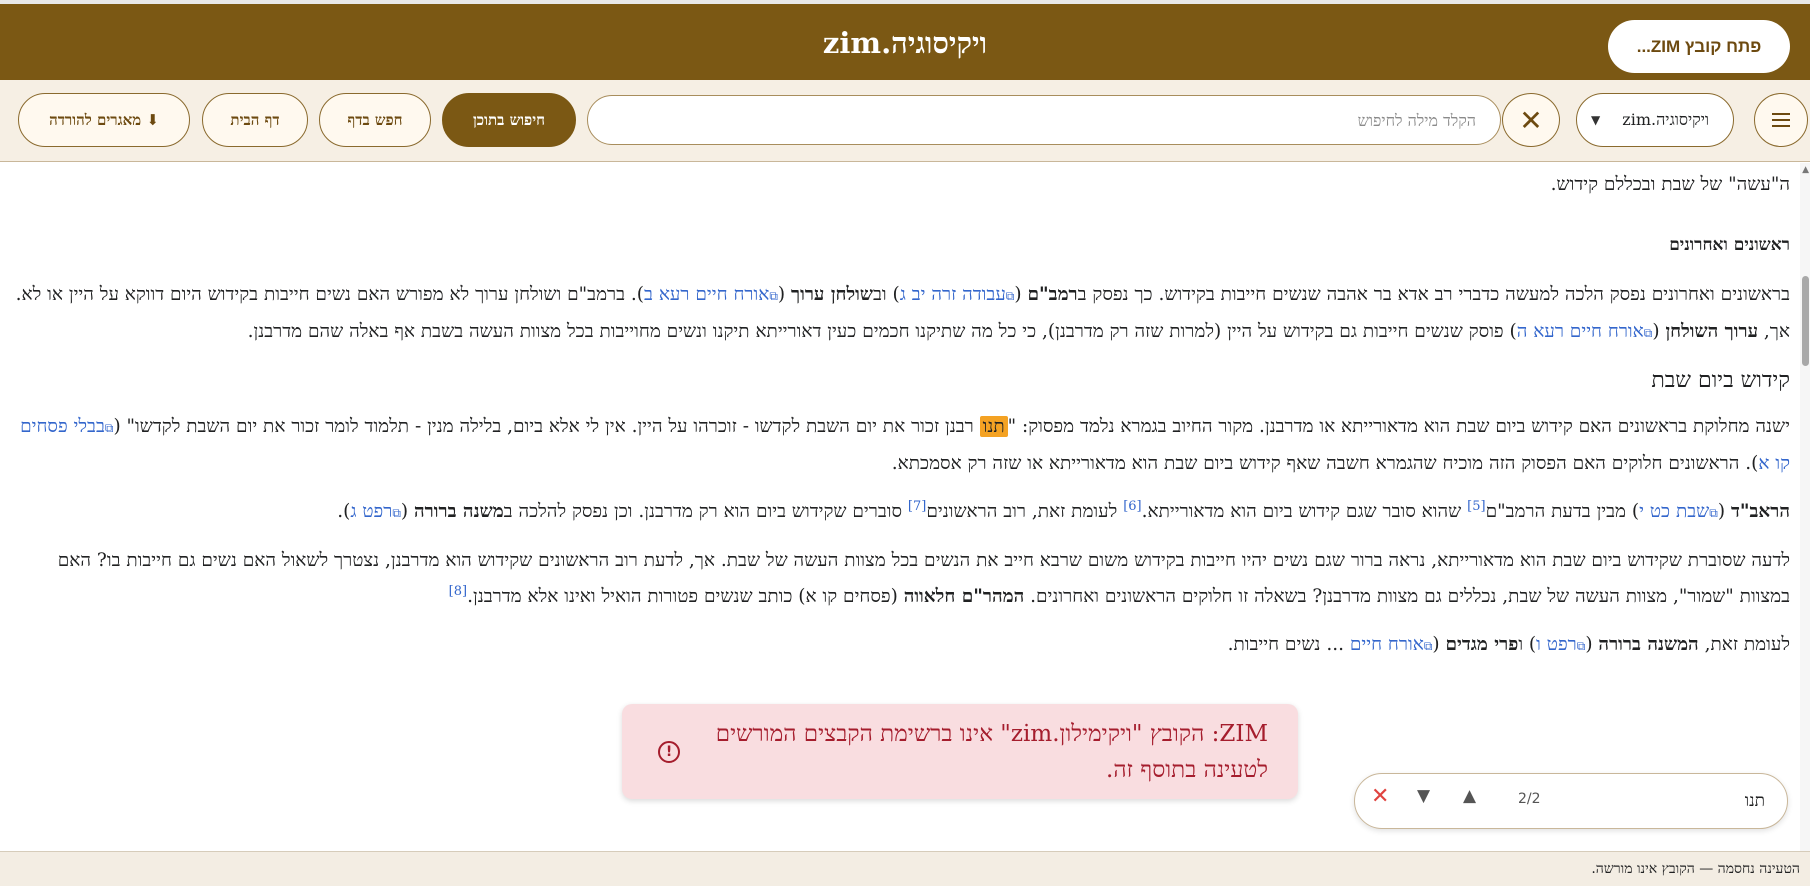  I want to click on status-bar: הטעינה נחסמה — הקובץ אינו מורשה., so click(905, 868).